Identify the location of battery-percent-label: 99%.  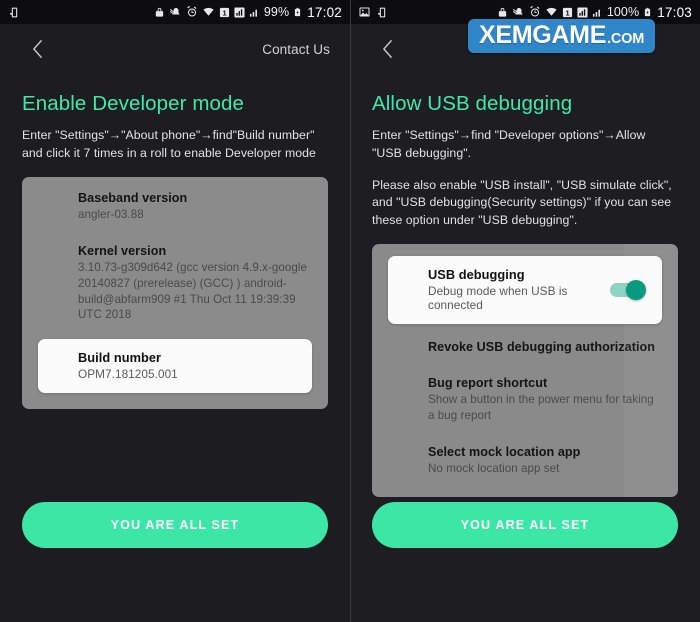
(276, 12).